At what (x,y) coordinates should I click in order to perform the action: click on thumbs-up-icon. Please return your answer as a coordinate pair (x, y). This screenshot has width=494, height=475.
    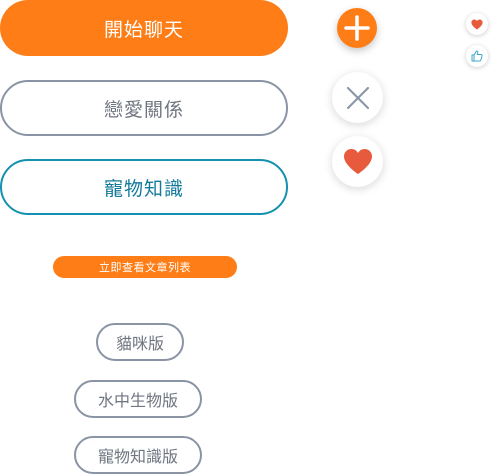
    Looking at the image, I should click on (477, 56).